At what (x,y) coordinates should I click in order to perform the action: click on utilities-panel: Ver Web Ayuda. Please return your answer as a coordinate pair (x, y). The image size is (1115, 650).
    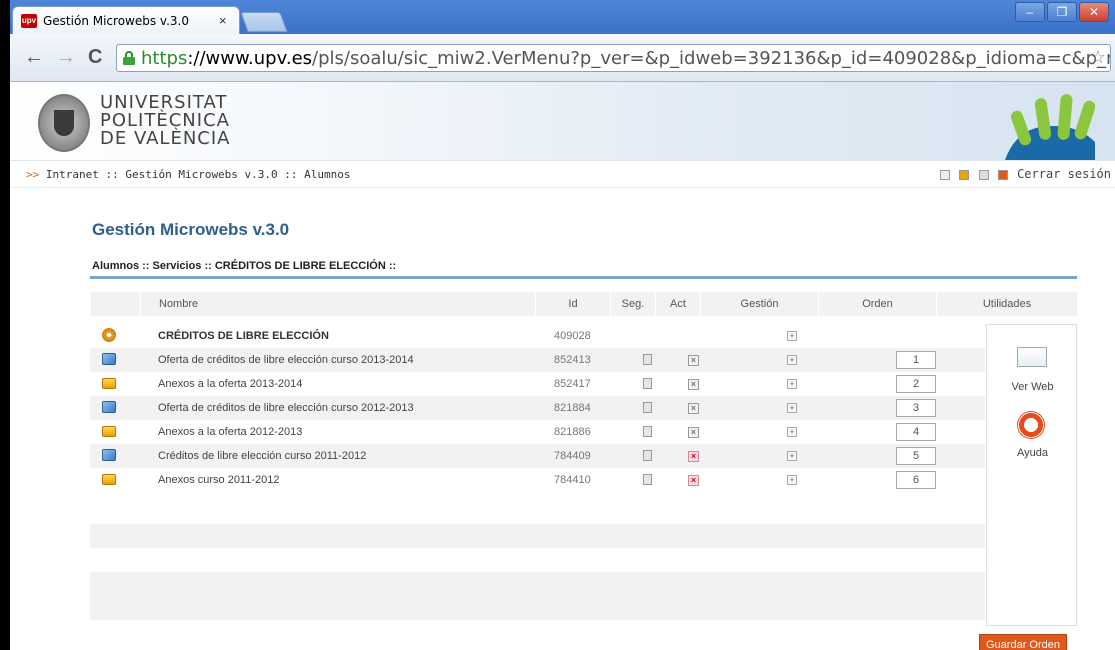
    Looking at the image, I should click on (1031, 475).